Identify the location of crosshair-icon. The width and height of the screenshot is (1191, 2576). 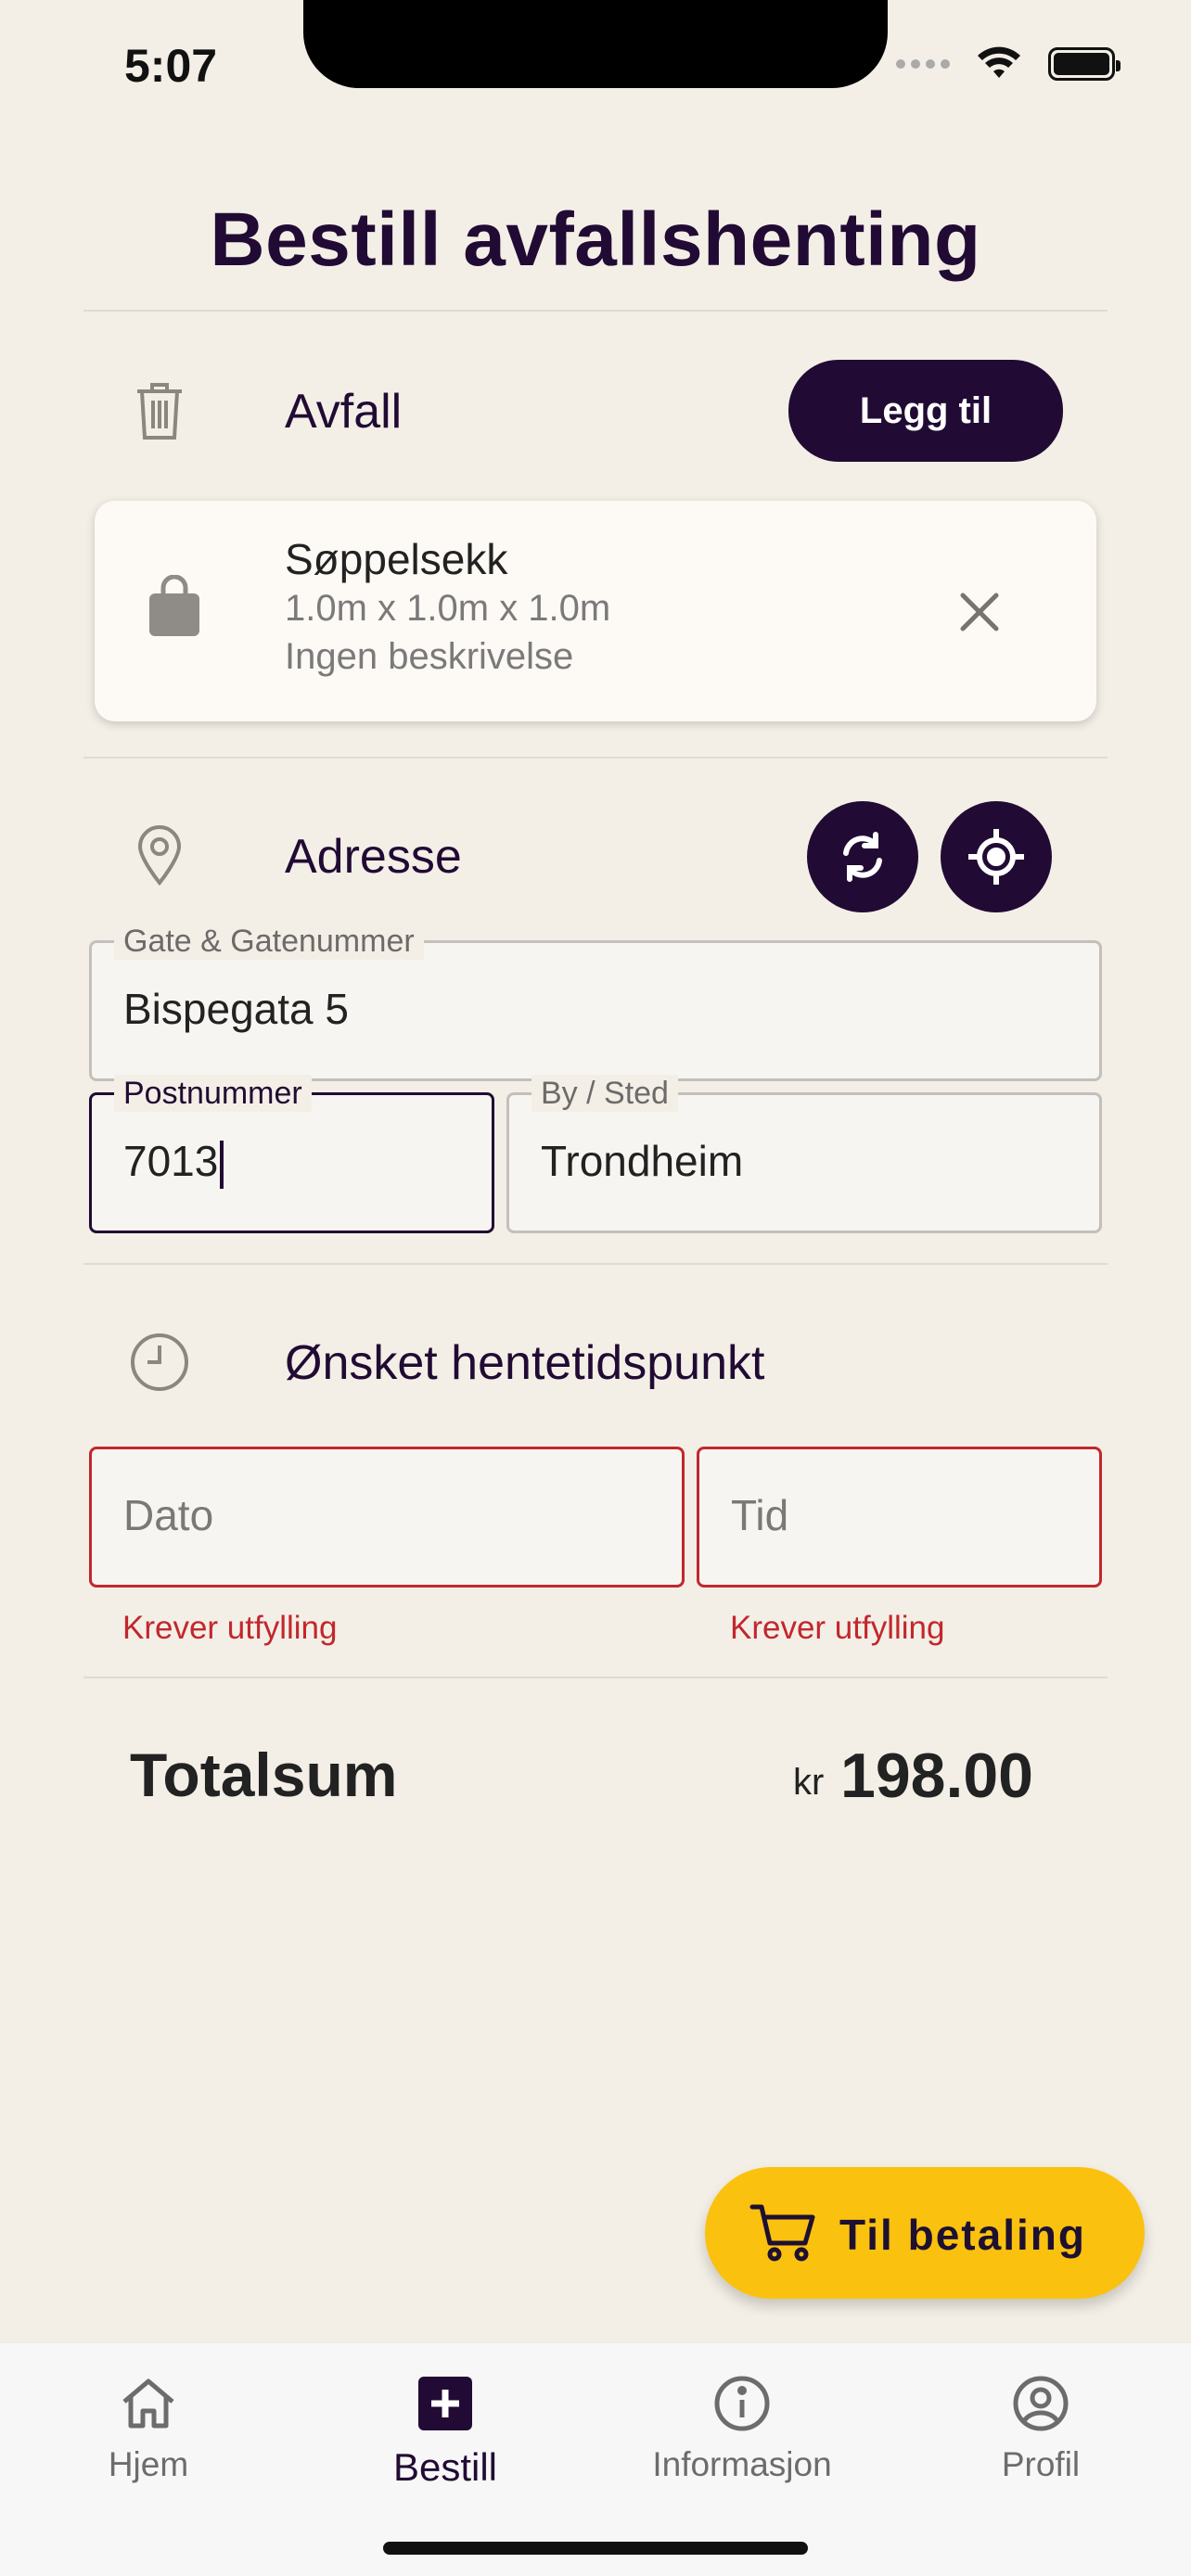
(996, 857).